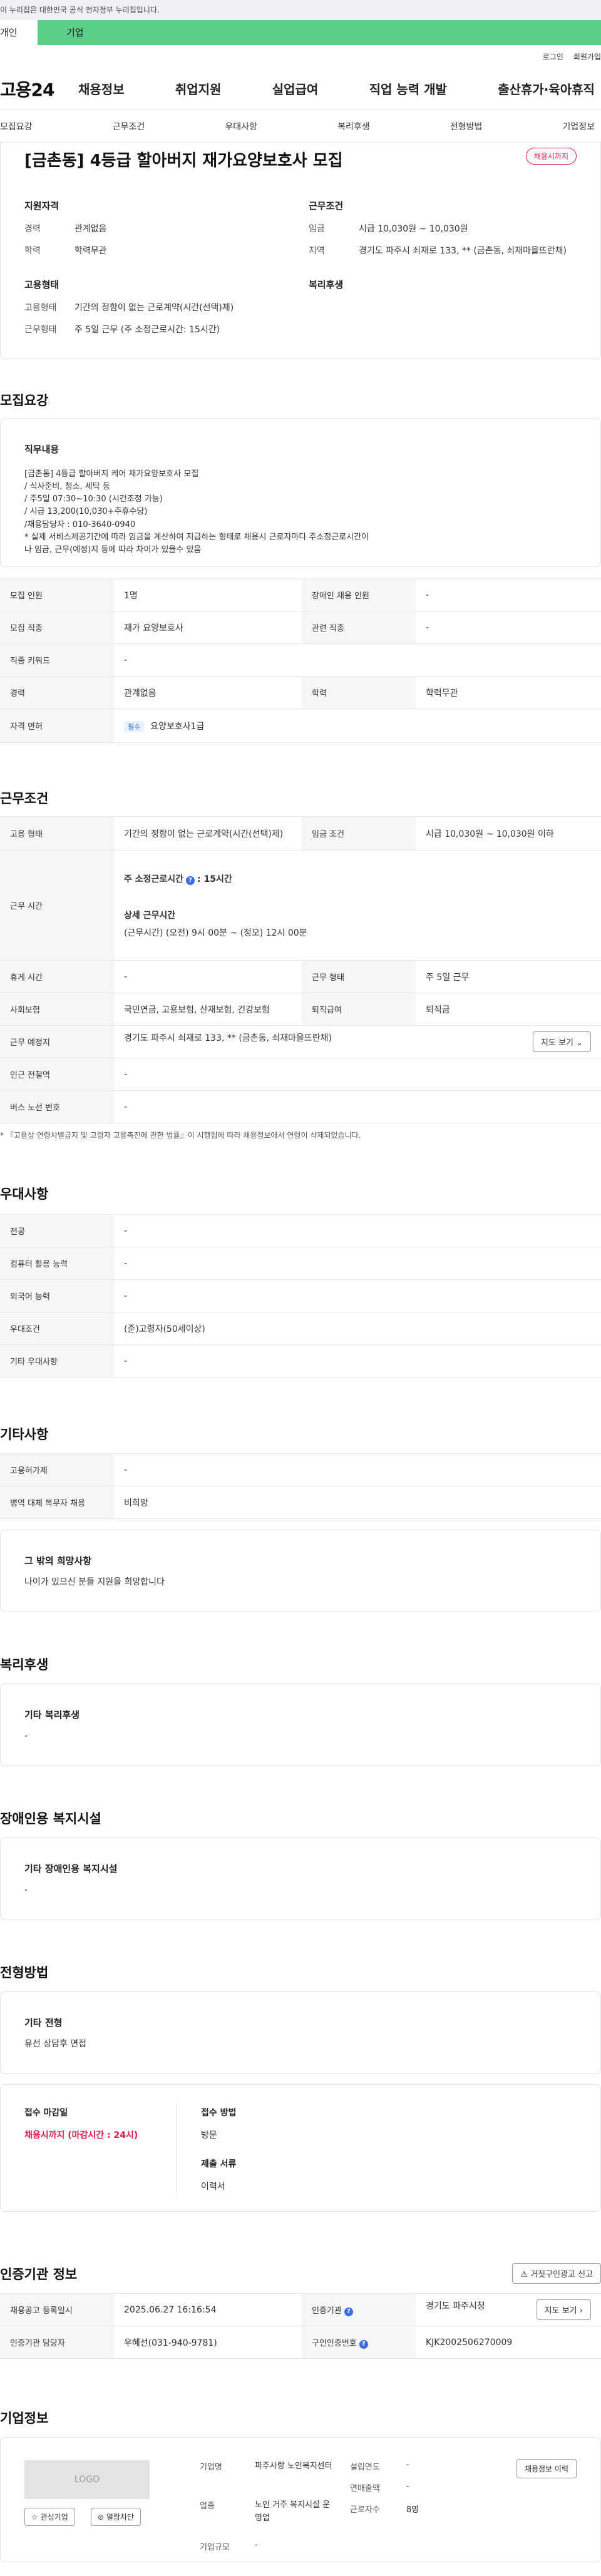 This screenshot has width=601, height=2576. I want to click on table-row: 버스 노선 번호 -, so click(300, 1106).